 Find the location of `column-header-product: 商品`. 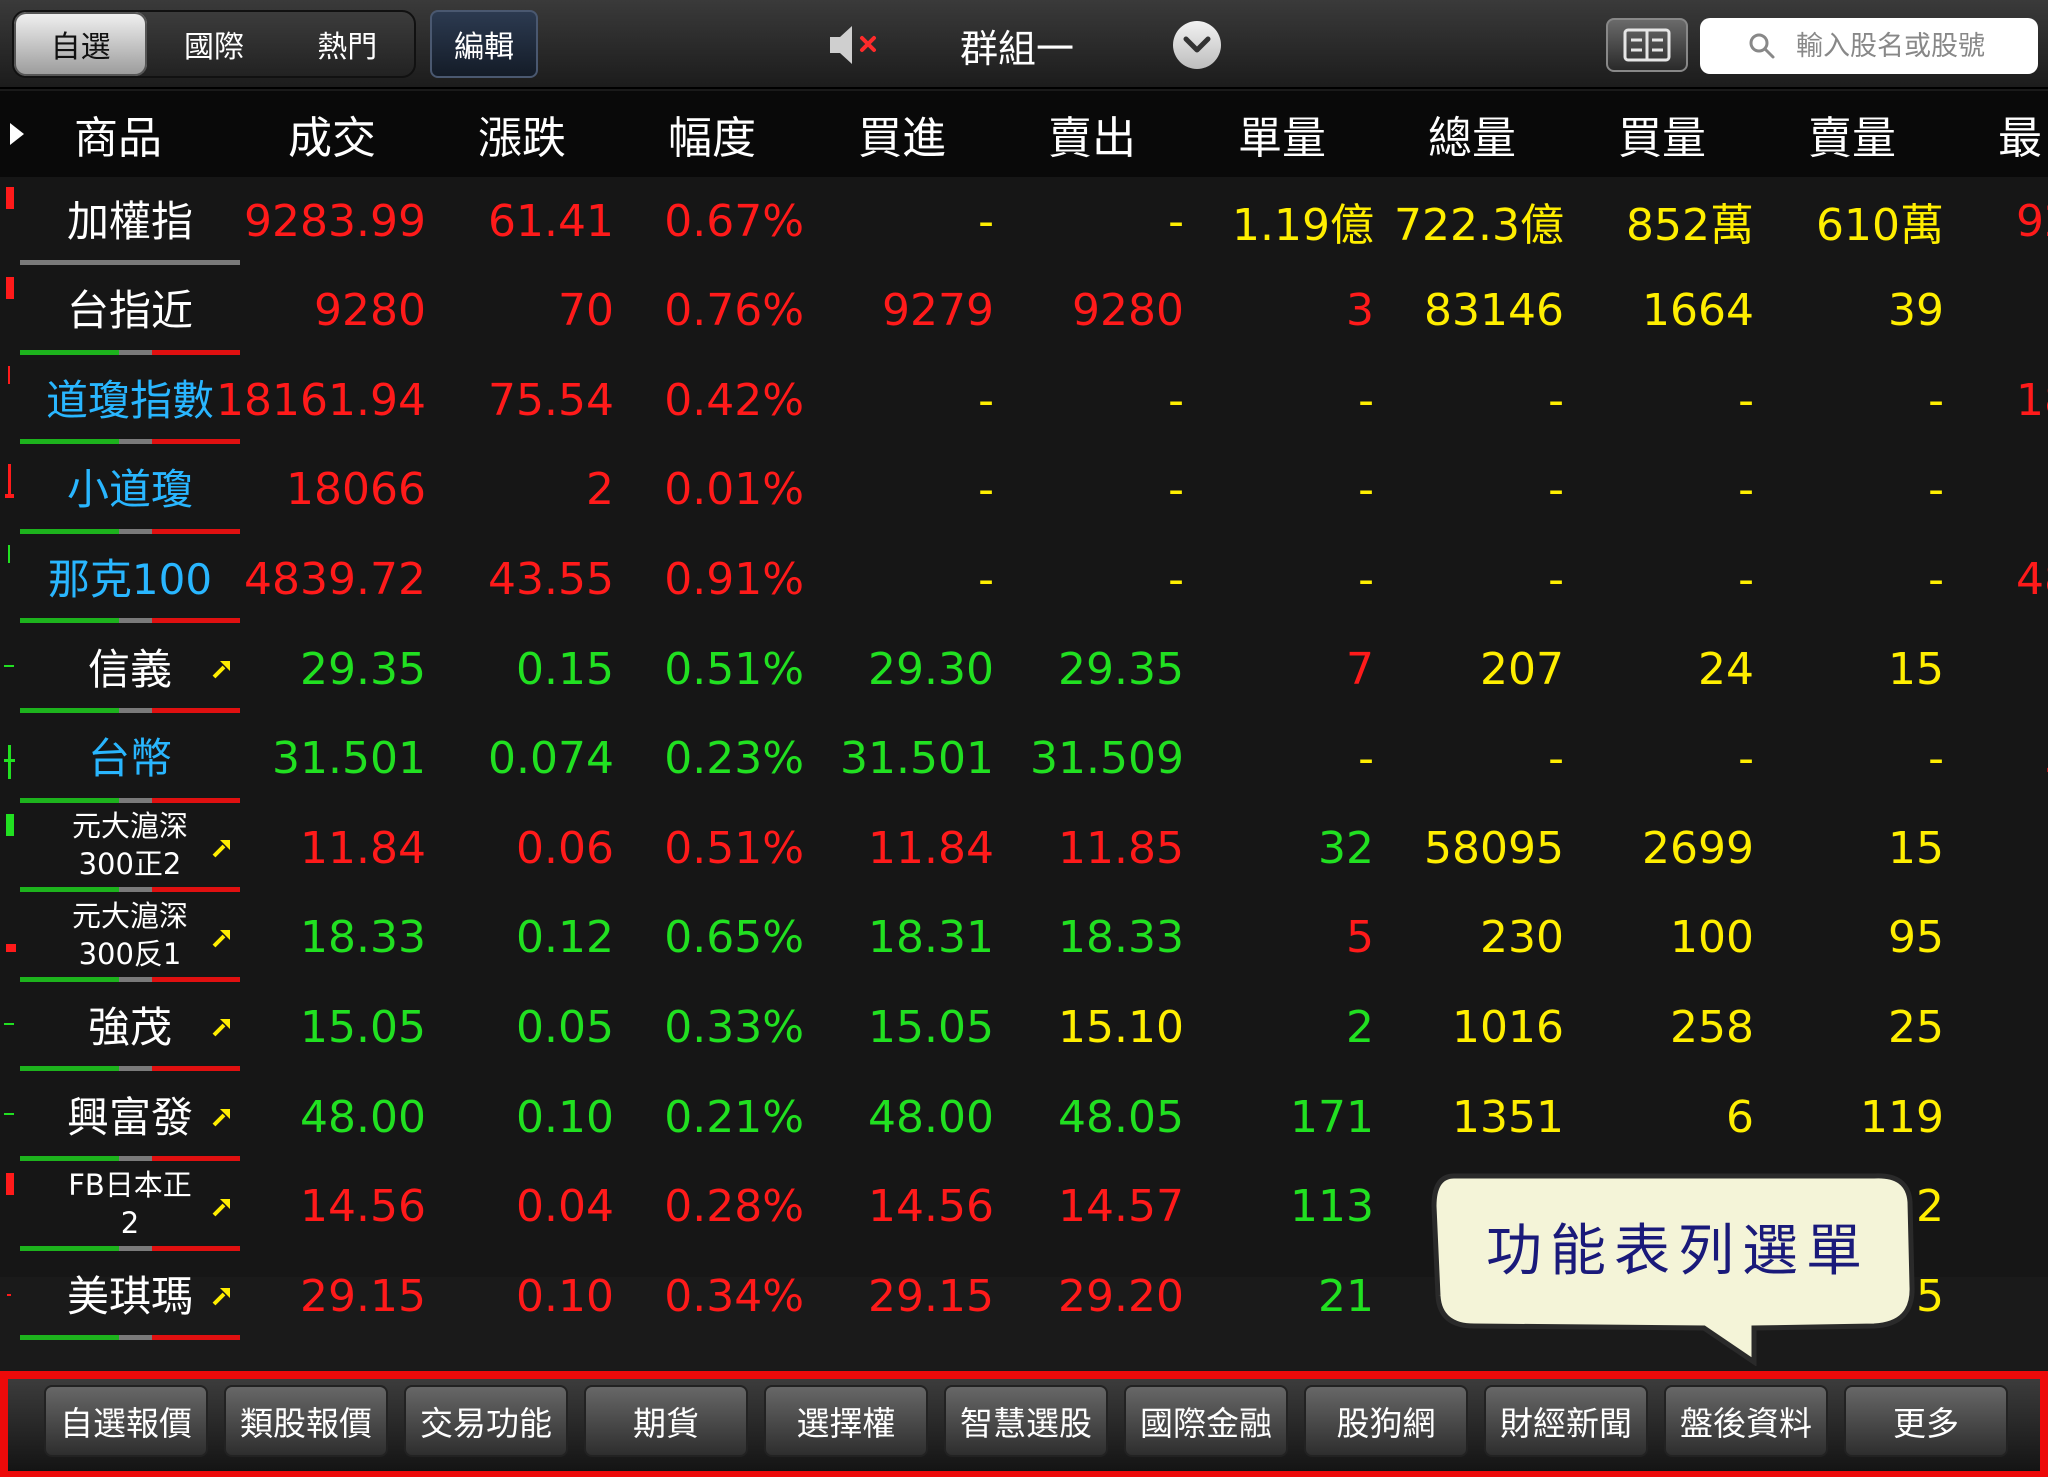

column-header-product: 商品 is located at coordinates (118, 134).